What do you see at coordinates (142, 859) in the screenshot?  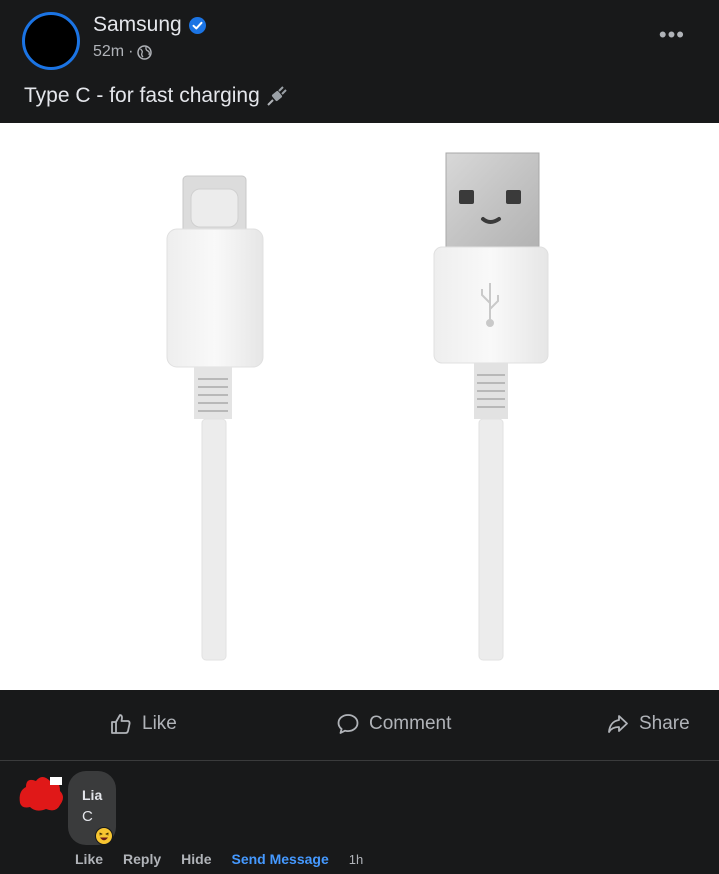 I see `comment-reply-button: Reply` at bounding box center [142, 859].